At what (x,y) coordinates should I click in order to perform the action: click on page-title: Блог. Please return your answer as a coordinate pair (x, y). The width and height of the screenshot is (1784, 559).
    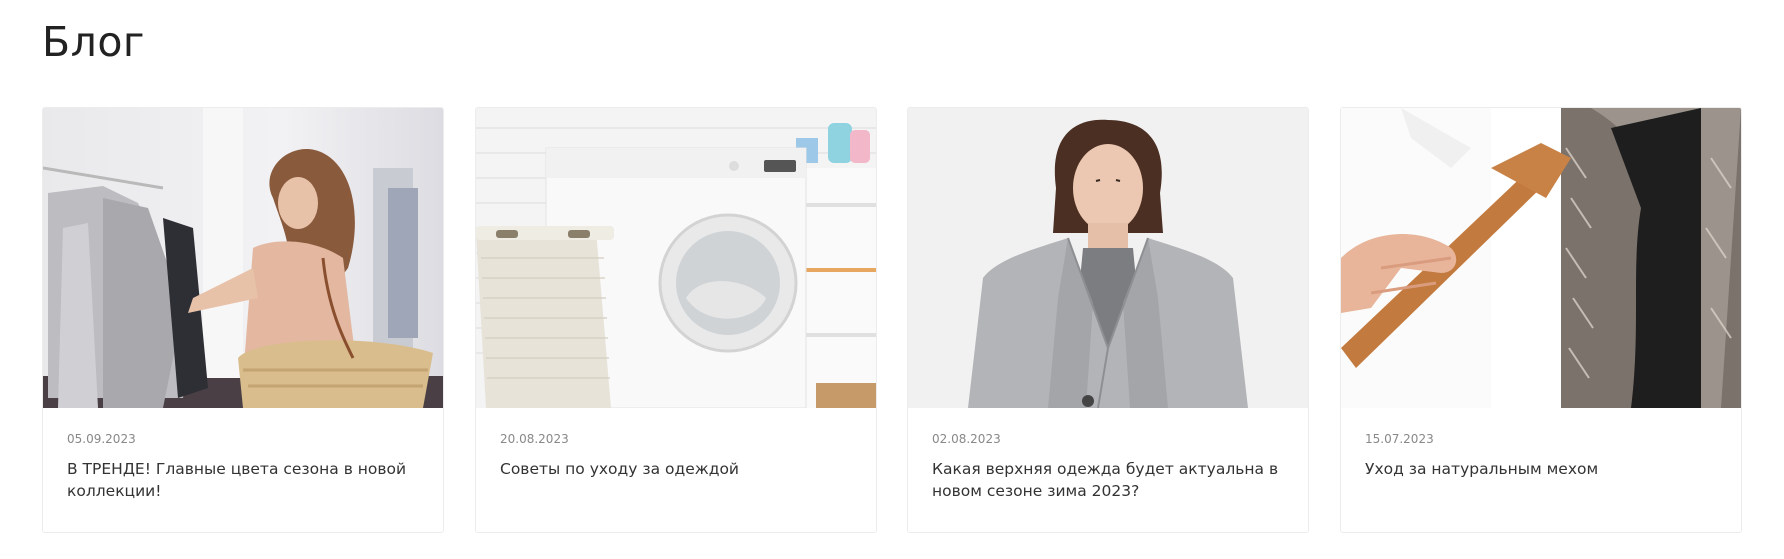
    Looking at the image, I should click on (93, 42).